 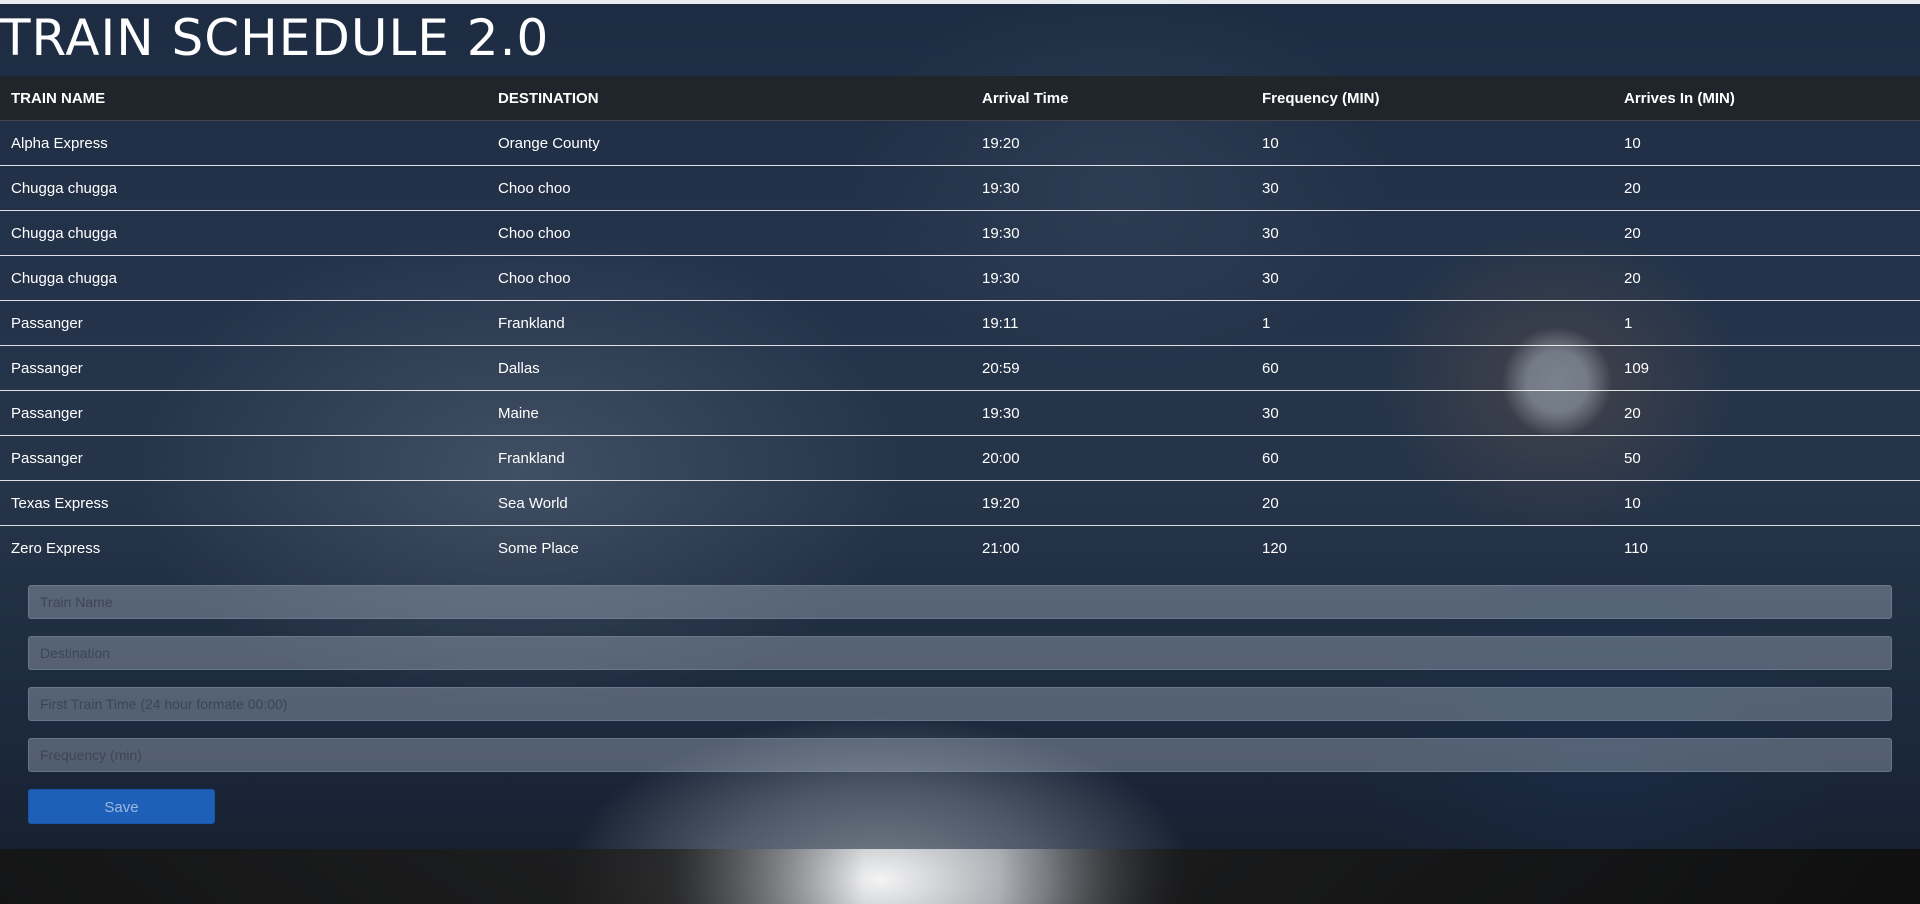 I want to click on cell-train-name: Zero Express, so click(x=243, y=547).